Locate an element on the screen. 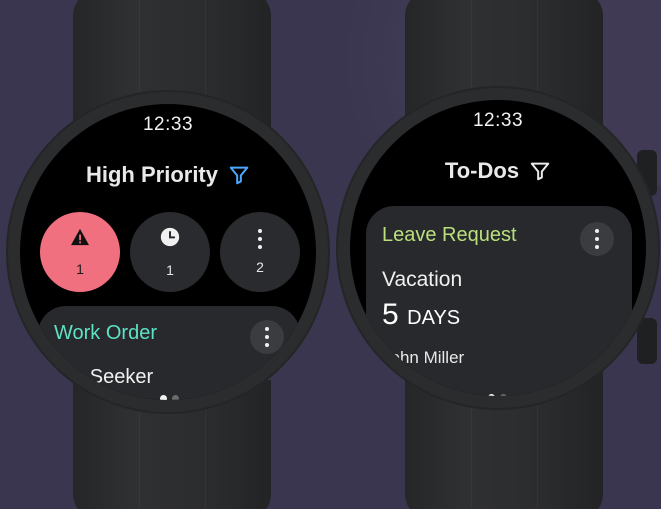  clock-icon is located at coordinates (170, 239).